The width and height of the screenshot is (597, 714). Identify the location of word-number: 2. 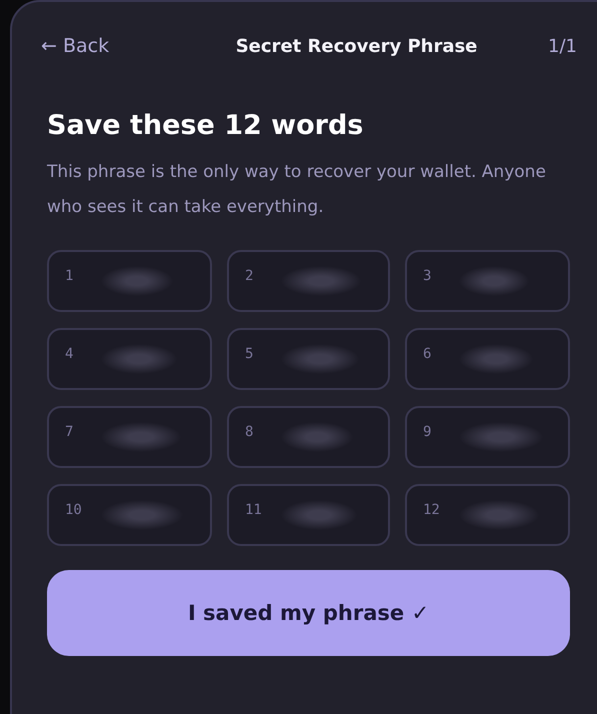
(249, 276).